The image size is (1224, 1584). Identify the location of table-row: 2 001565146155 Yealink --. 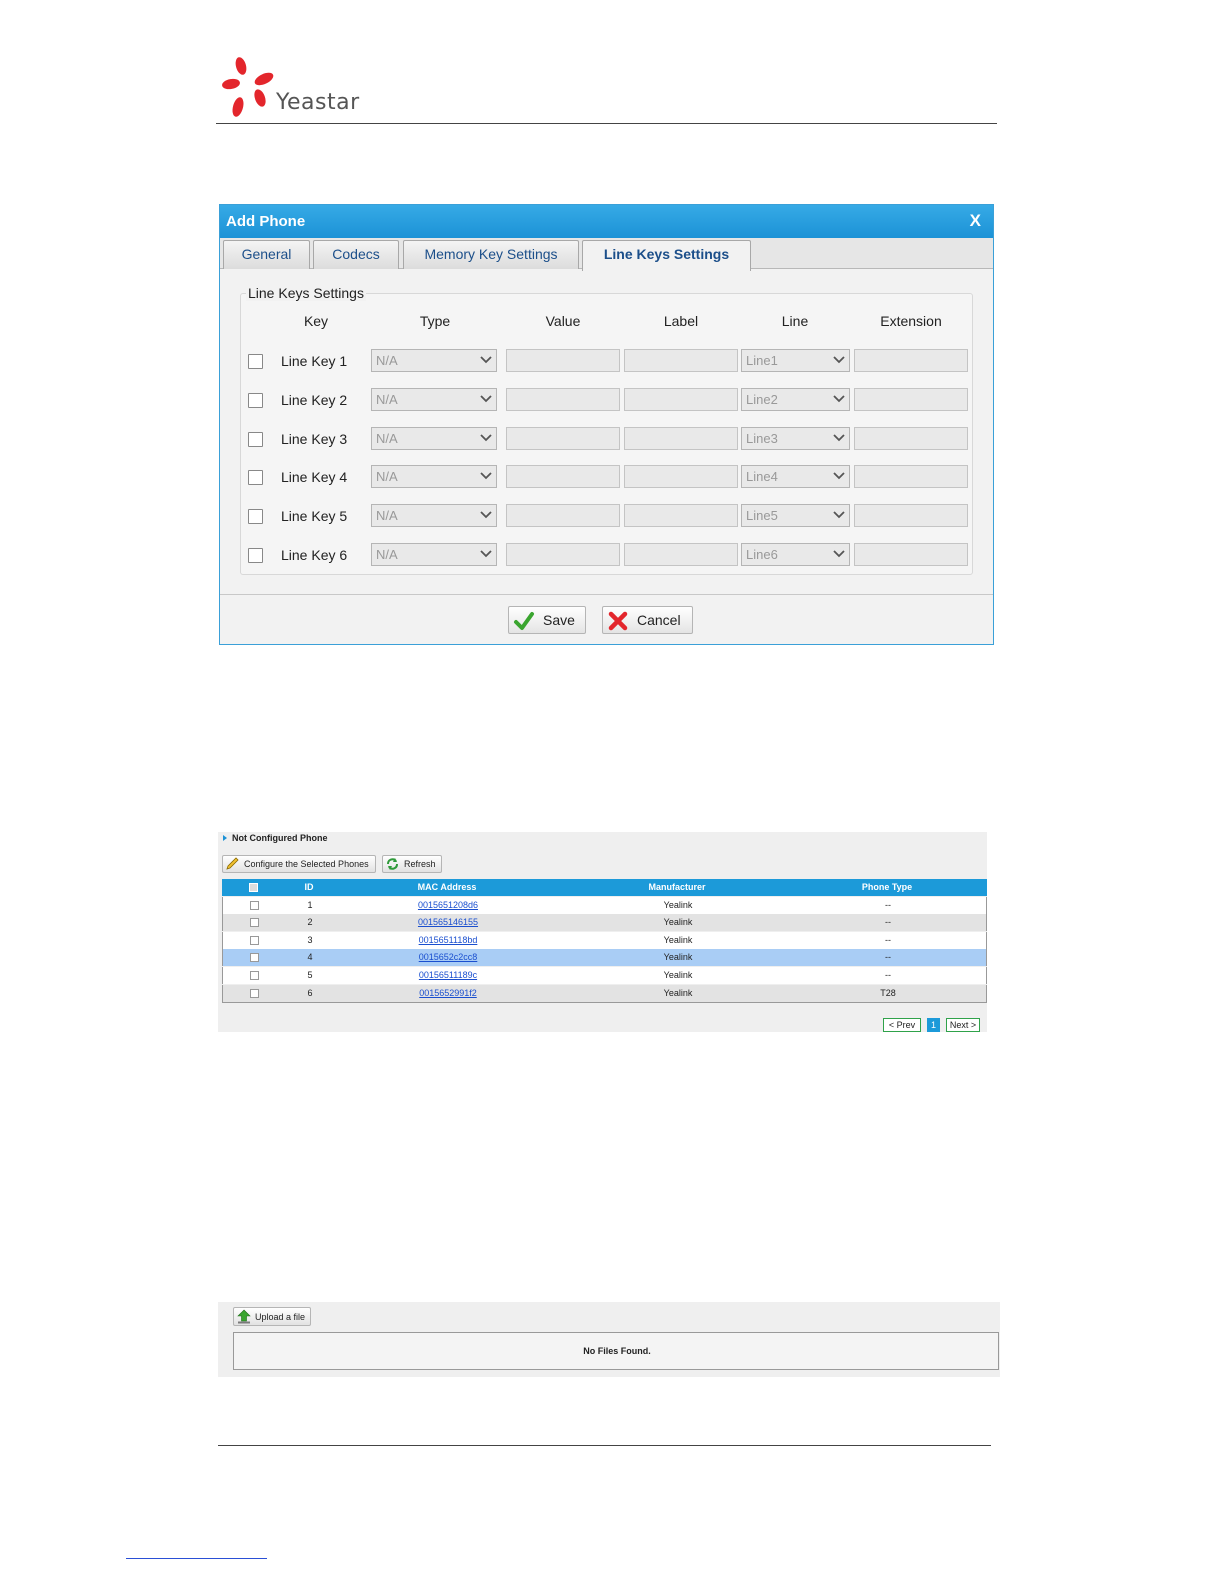
(604, 922).